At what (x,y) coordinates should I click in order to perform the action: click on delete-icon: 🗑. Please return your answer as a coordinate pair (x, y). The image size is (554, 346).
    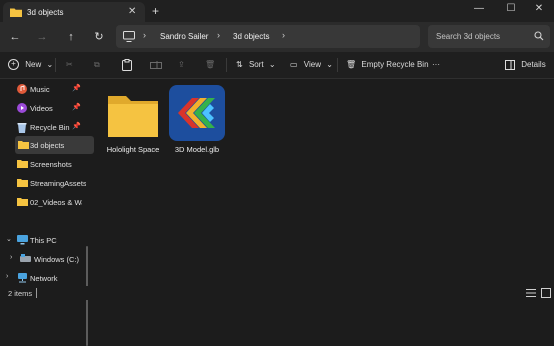
    Looking at the image, I should click on (210, 65).